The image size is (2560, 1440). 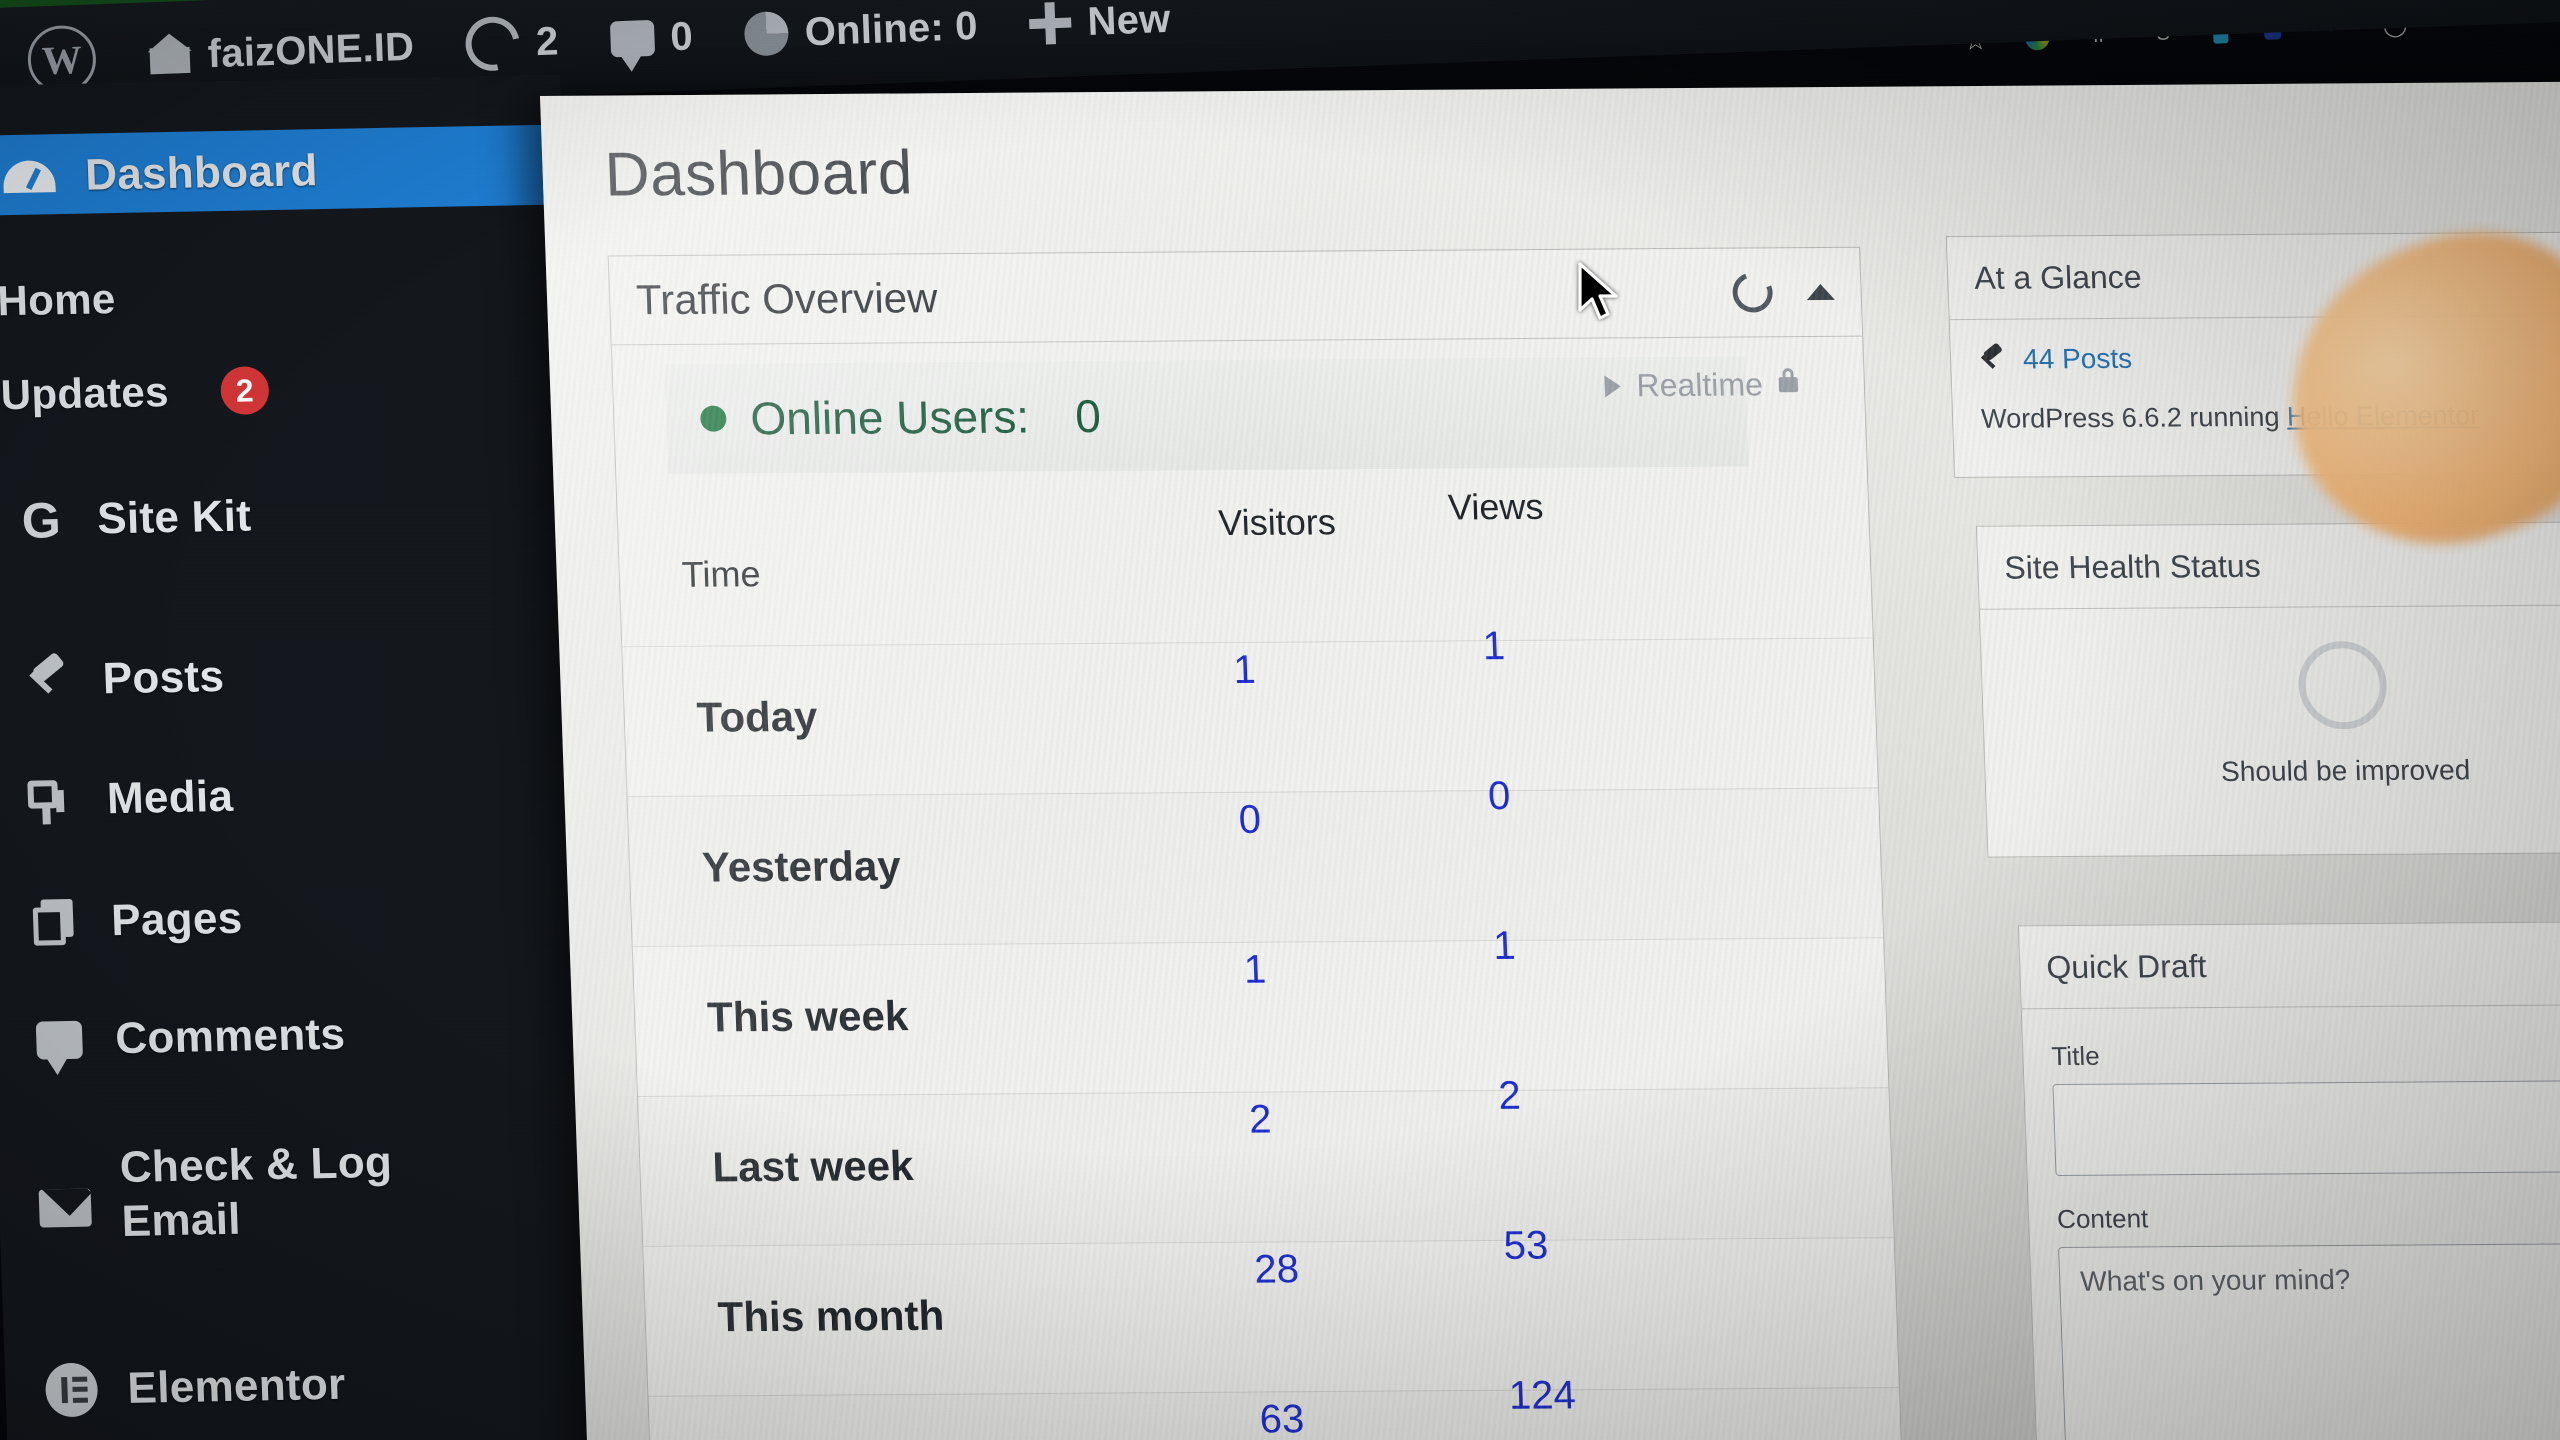 What do you see at coordinates (2291, 1222) in the screenshot?
I see `quick-draft-body: Title Content What's on your mind?` at bounding box center [2291, 1222].